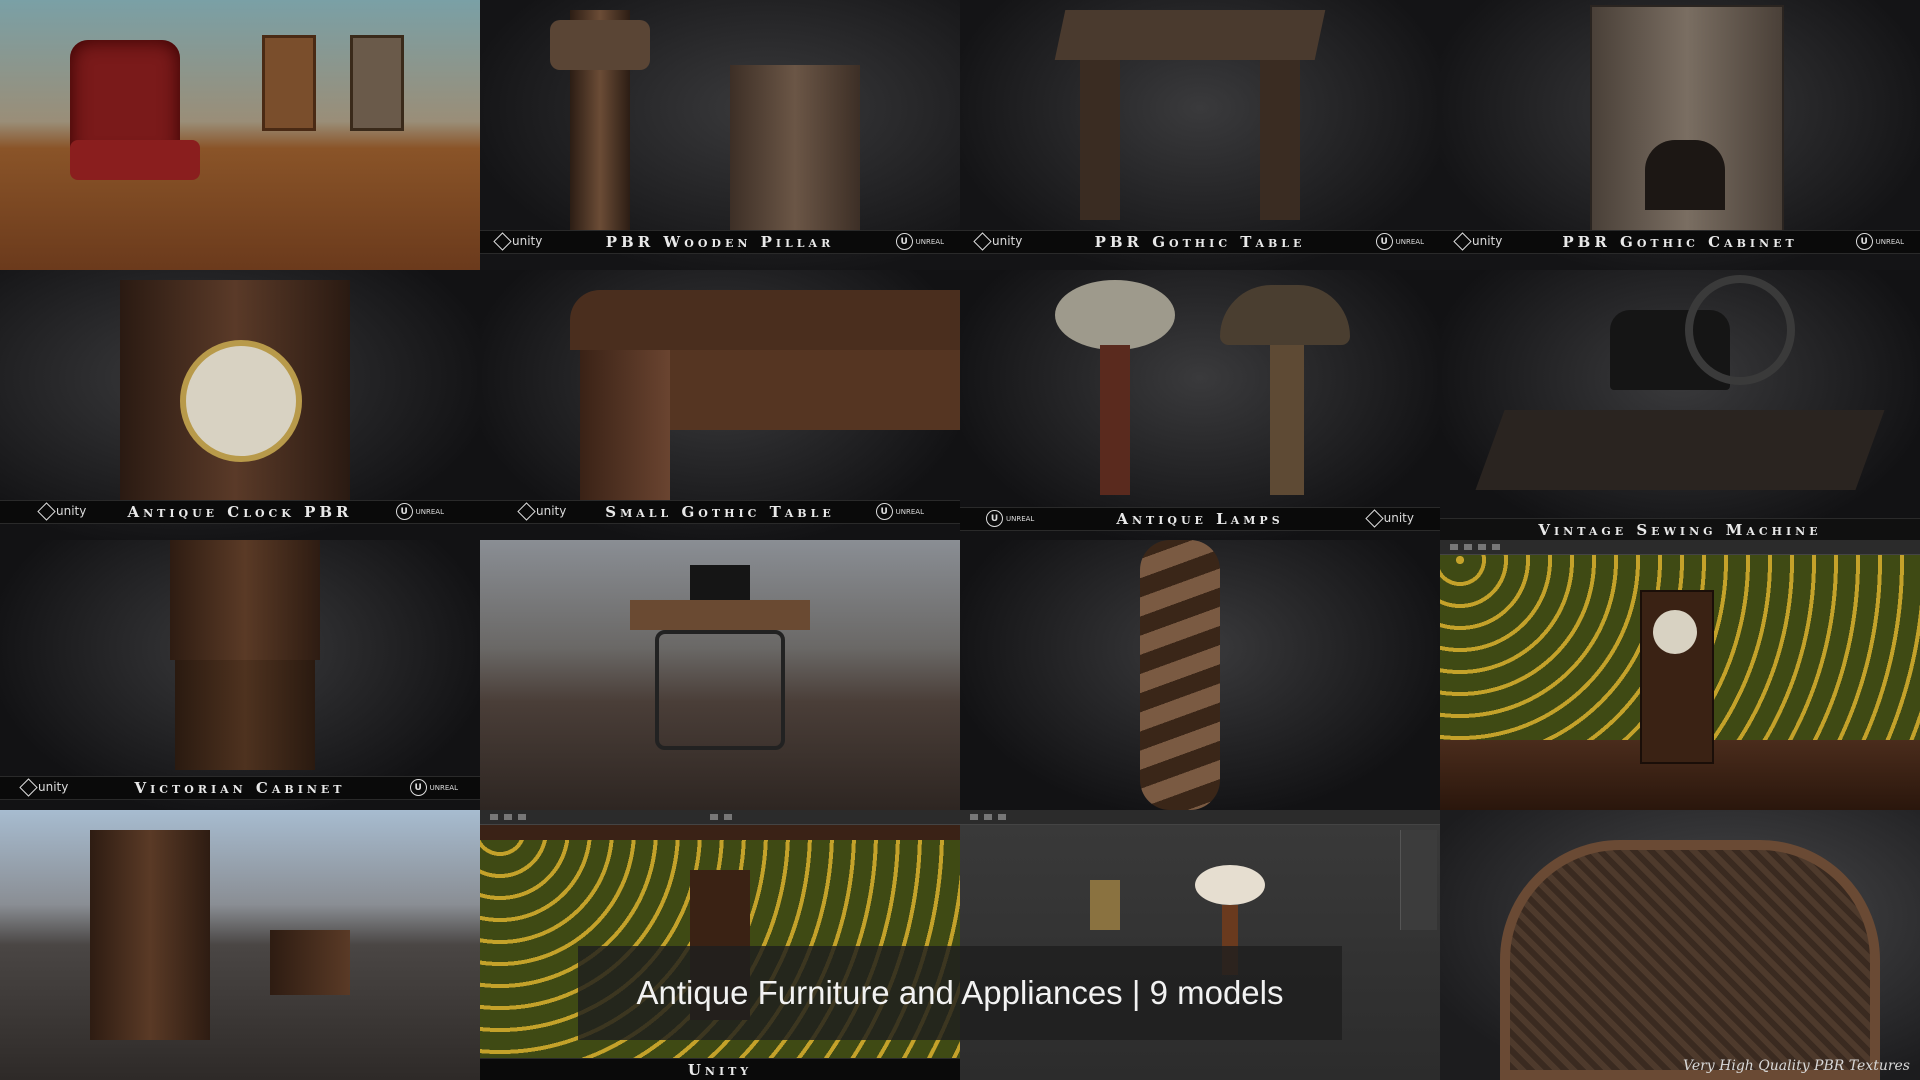 This screenshot has height=1080, width=1920. Describe the element at coordinates (1680, 675) in the screenshot. I see `tile-wall-clock-scene` at that location.